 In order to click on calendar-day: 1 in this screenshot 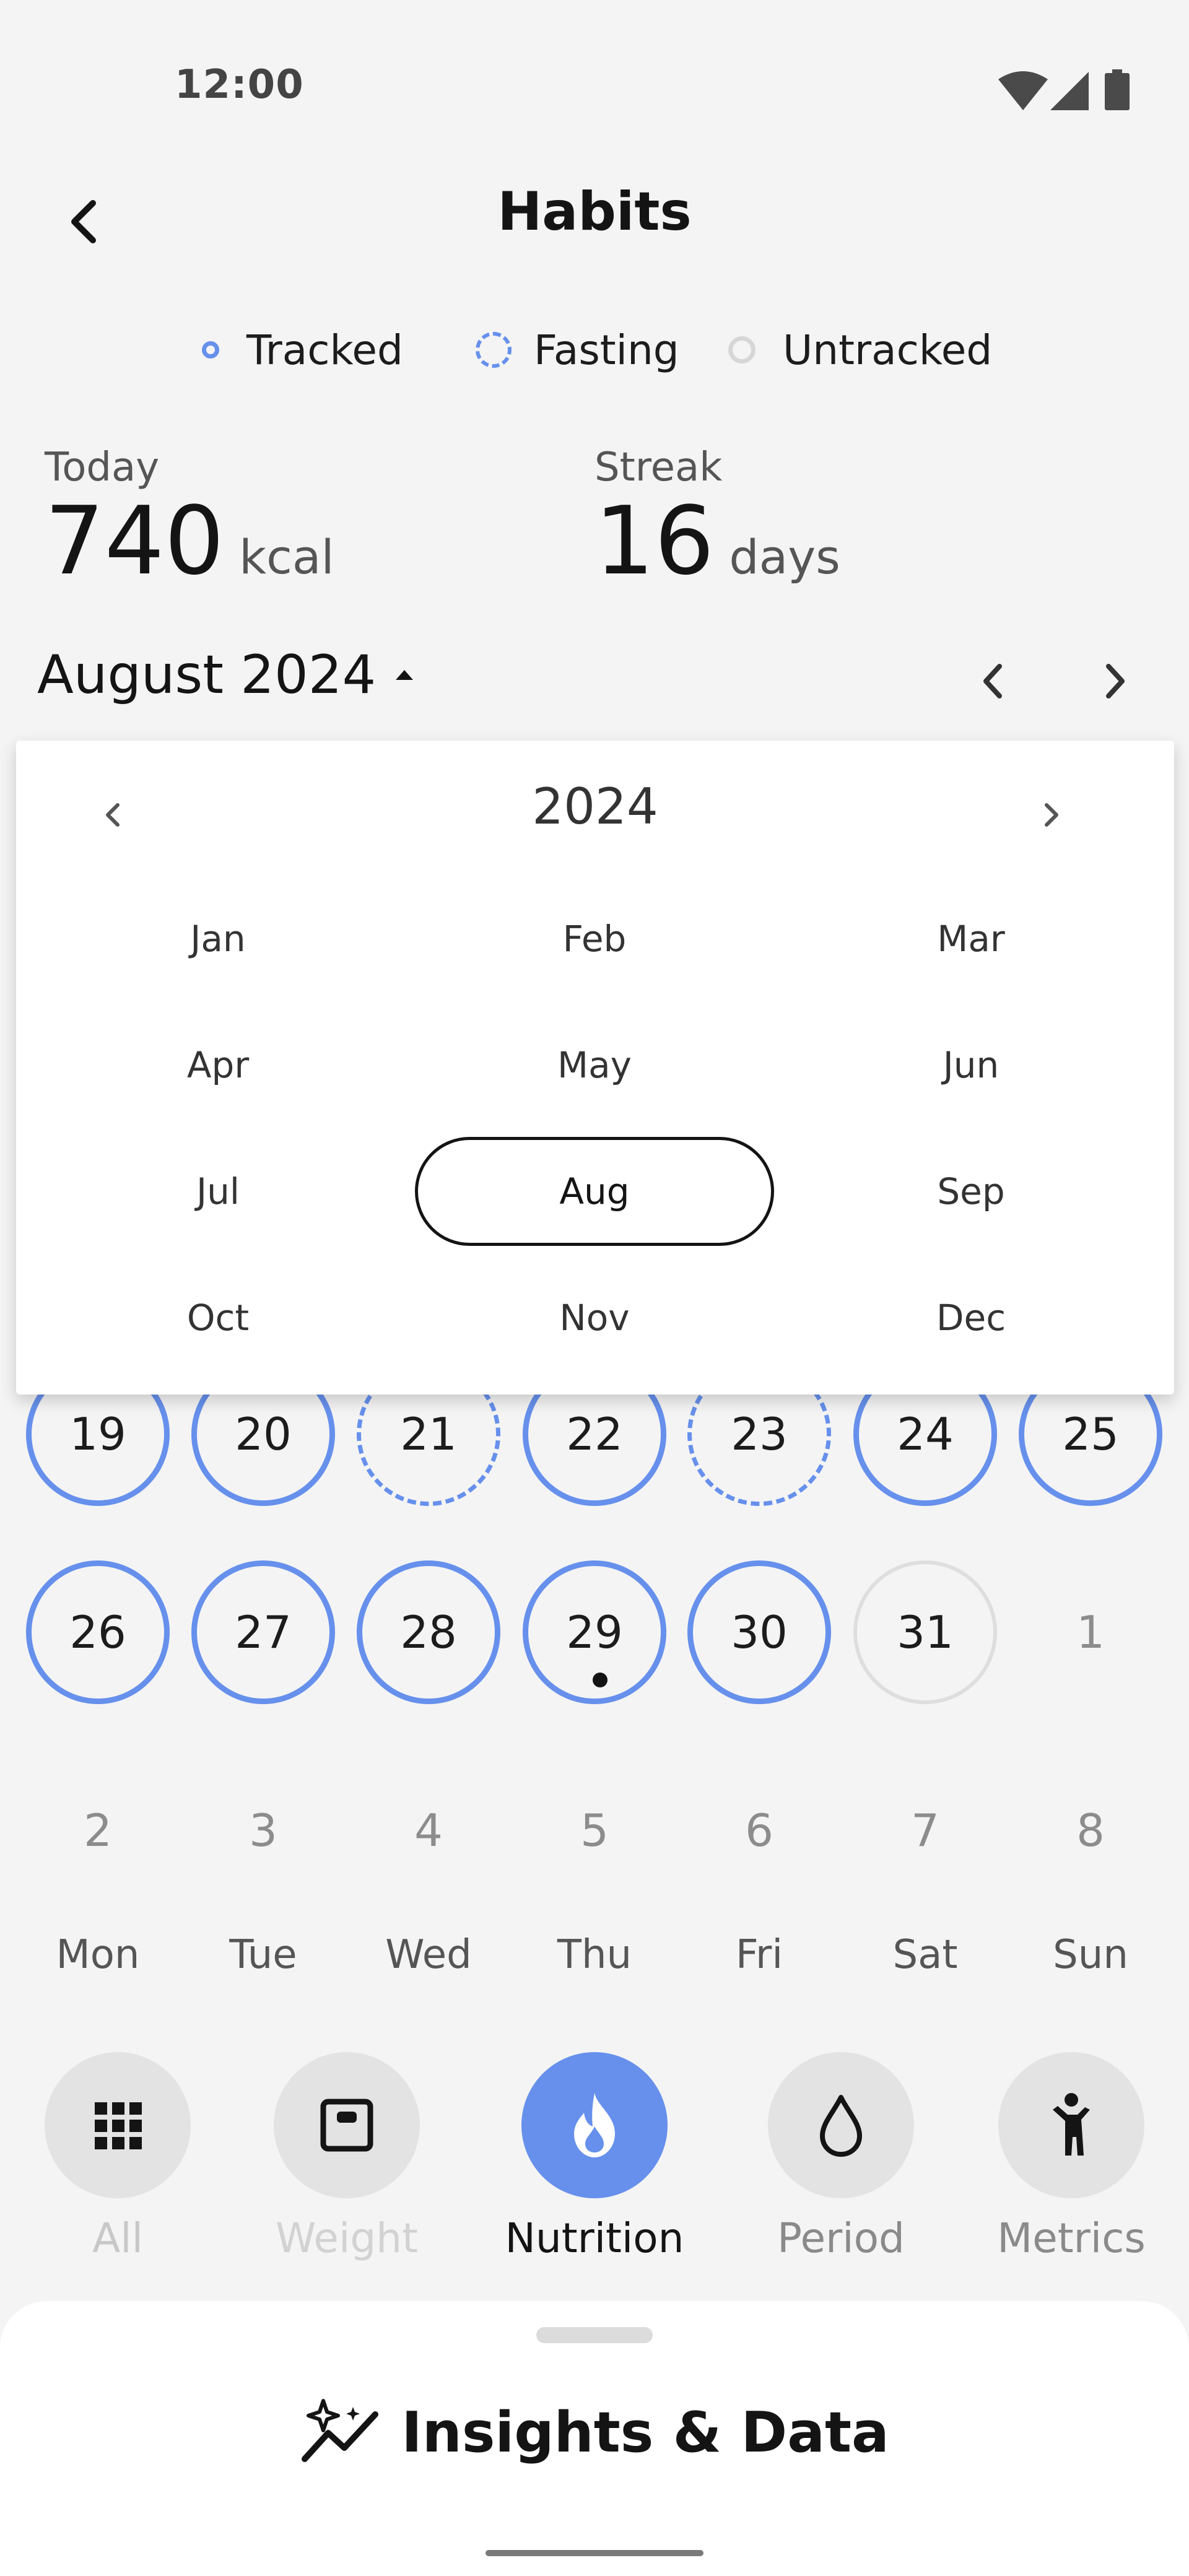, I will do `click(1090, 1632)`.